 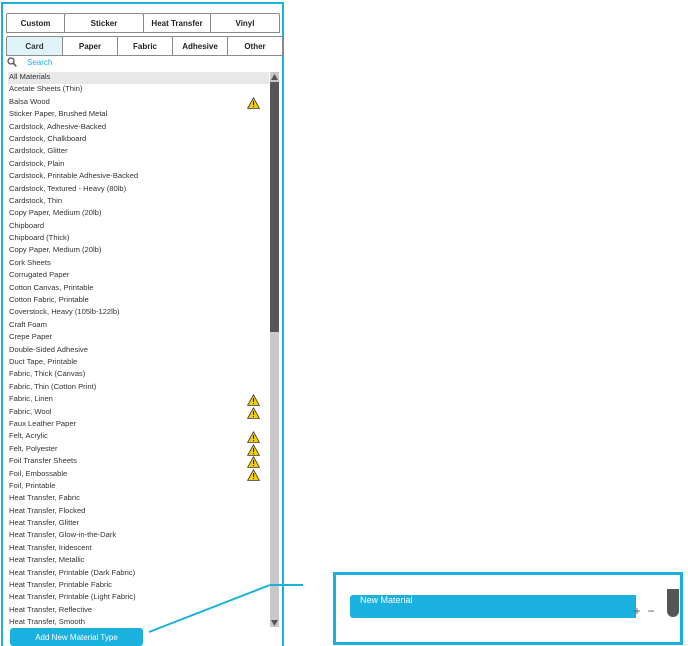 I want to click on material-item-label: Heat Transfer, Glitter, so click(x=44, y=523).